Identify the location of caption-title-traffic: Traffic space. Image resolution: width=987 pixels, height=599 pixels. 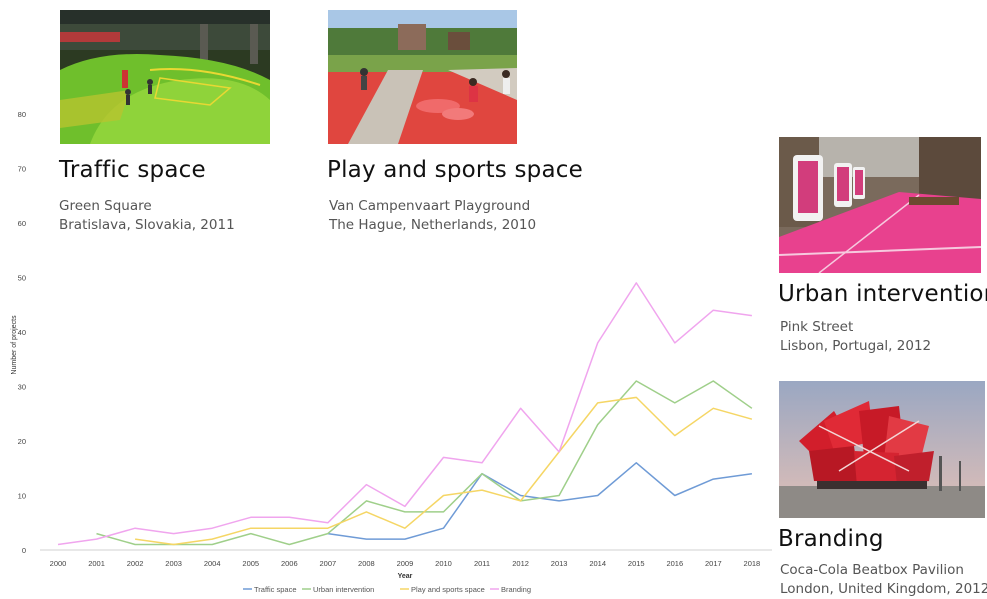
(132, 170).